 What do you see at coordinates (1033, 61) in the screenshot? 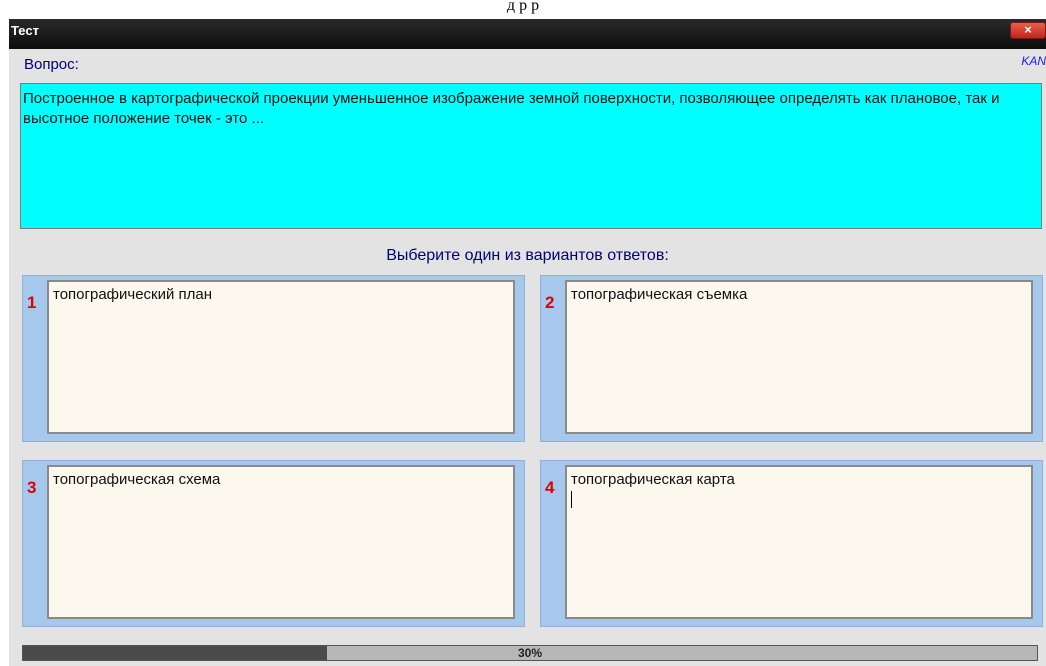
I see `corner-tag: KAN` at bounding box center [1033, 61].